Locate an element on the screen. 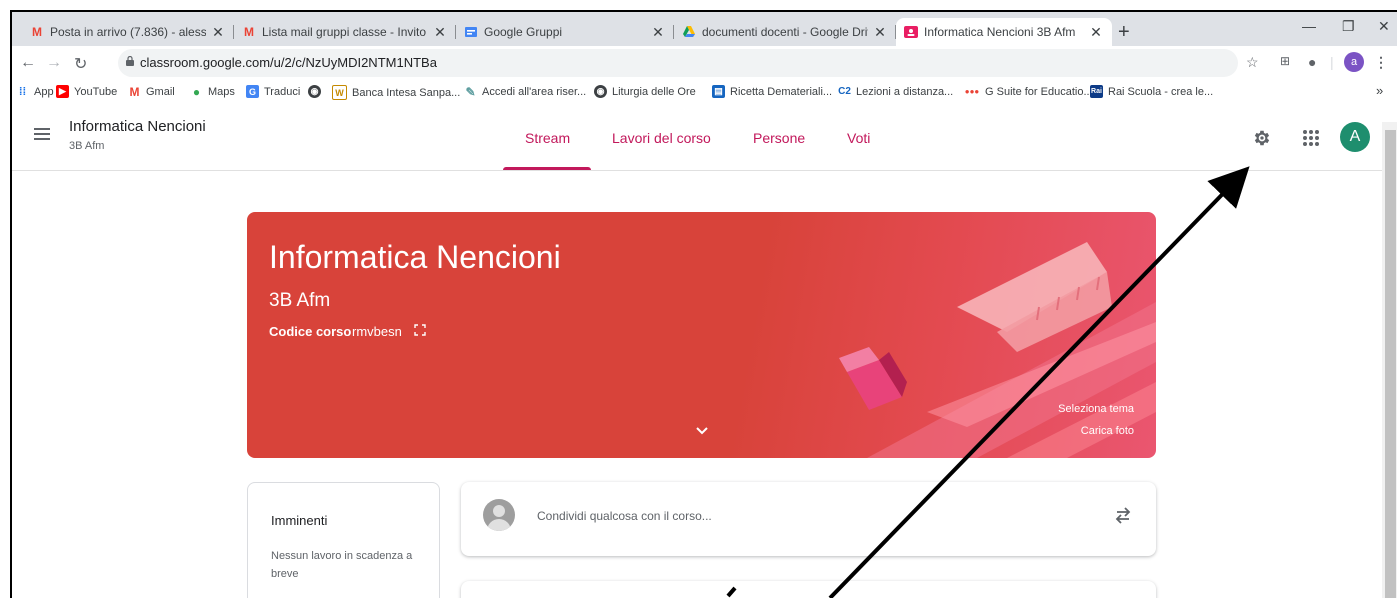 Image resolution: width=1397 pixels, height=598 pixels. bookmark-label: YouTube is located at coordinates (96, 91).